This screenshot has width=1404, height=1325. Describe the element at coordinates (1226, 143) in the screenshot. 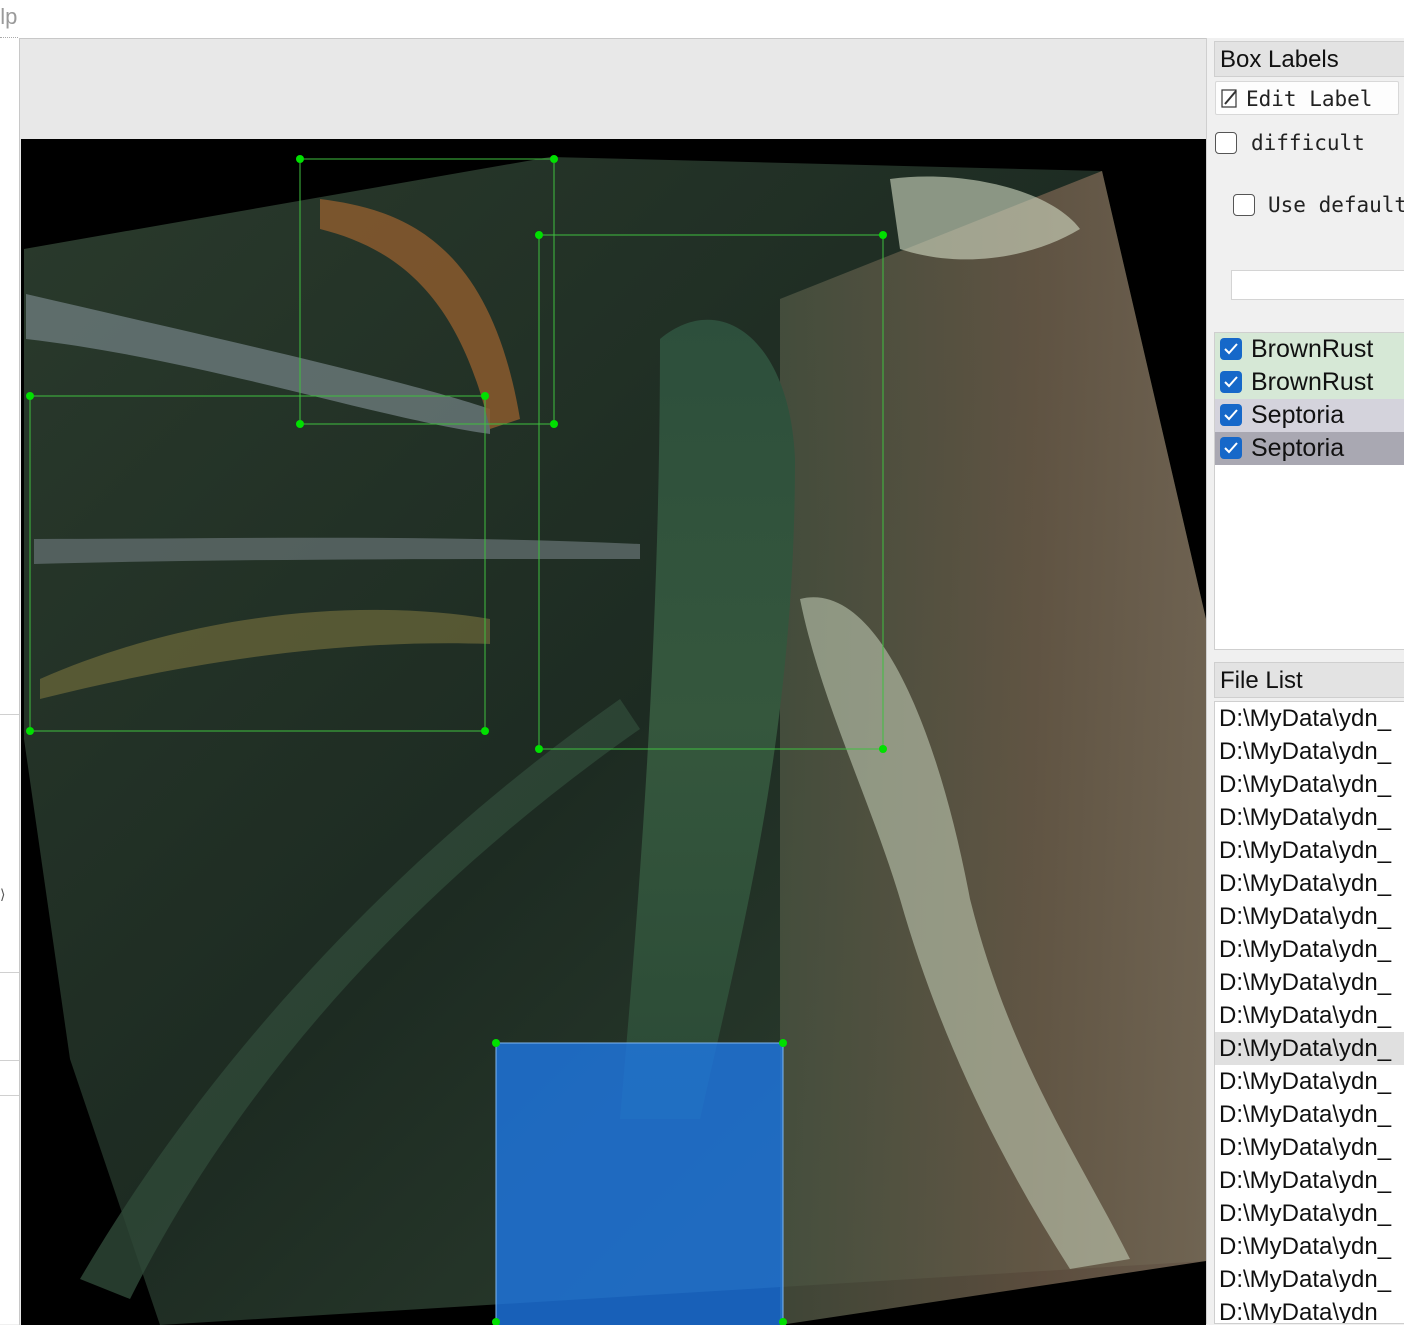

I see `difficult-checkbox` at that location.